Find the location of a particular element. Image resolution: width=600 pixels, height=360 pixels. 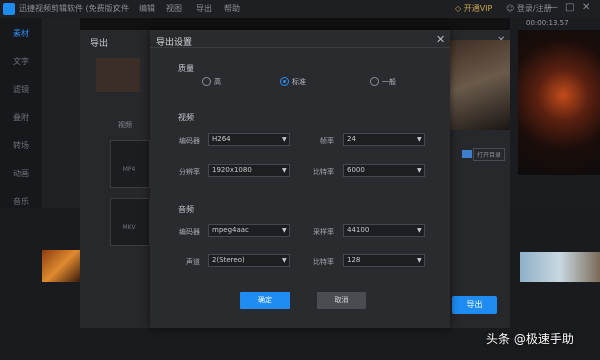

folder-icon is located at coordinates (467, 154).